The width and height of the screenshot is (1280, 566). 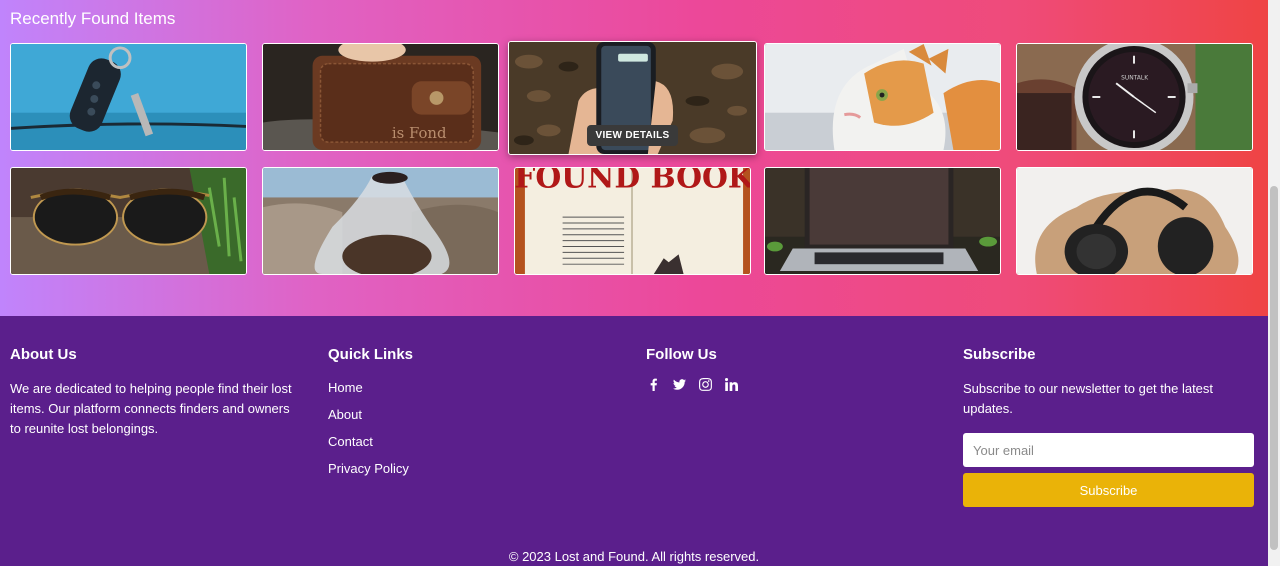 What do you see at coordinates (43, 354) in the screenshot?
I see `about-title: About Us` at bounding box center [43, 354].